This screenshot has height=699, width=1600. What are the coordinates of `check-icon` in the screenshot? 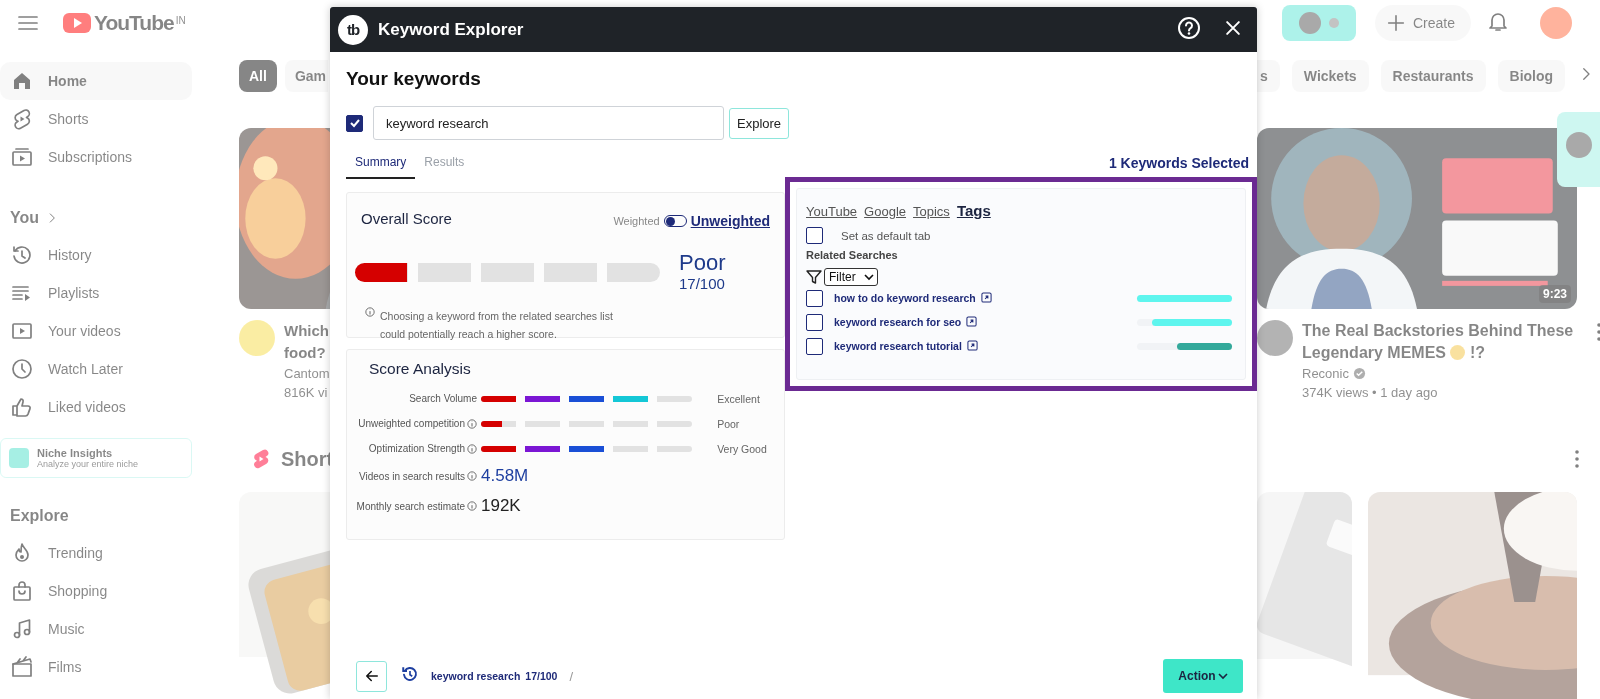 It's located at (354, 123).